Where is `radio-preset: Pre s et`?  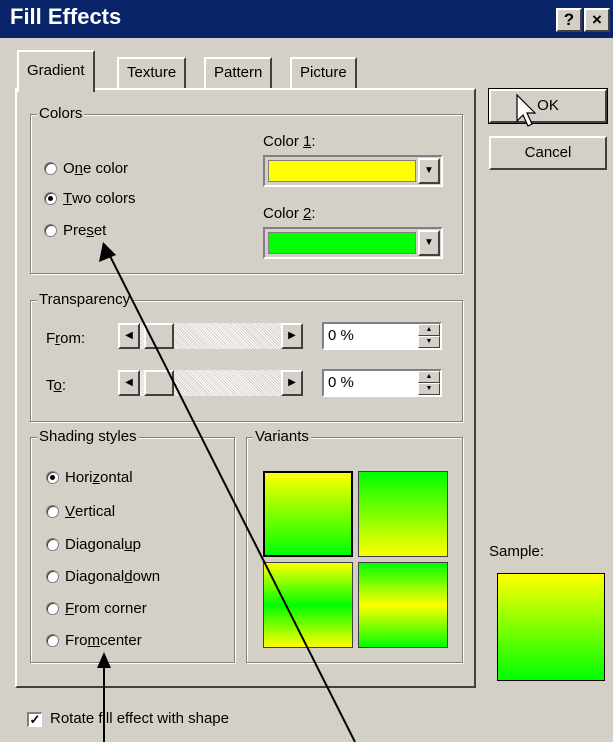
radio-preset: Pre s et is located at coordinates (75, 230).